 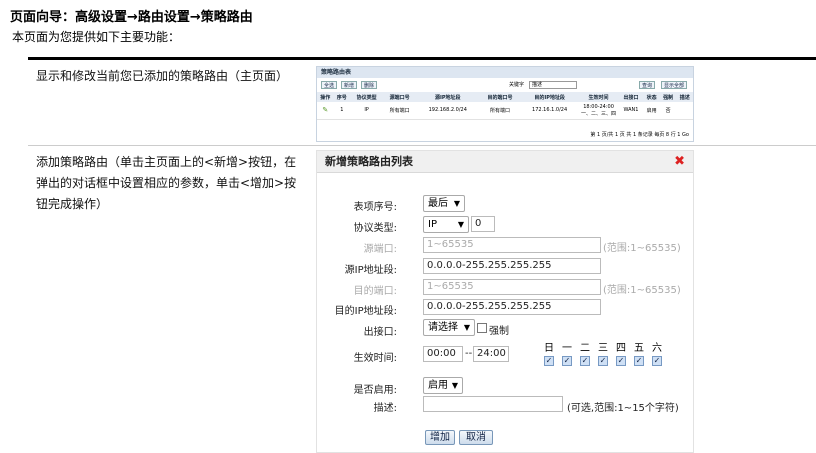 I want to click on mini-col: 描述, so click(x=684, y=97).